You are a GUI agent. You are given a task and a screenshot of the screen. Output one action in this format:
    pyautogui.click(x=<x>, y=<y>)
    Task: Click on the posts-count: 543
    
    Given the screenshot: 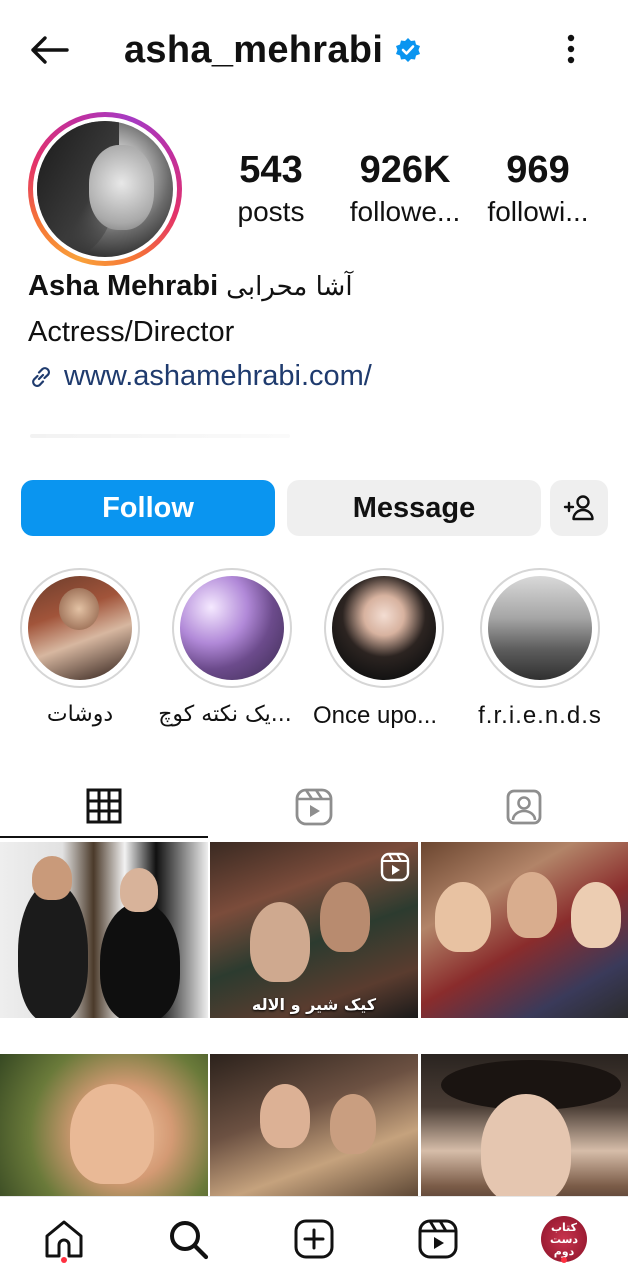 What is the action you would take?
    pyautogui.click(x=271, y=170)
    